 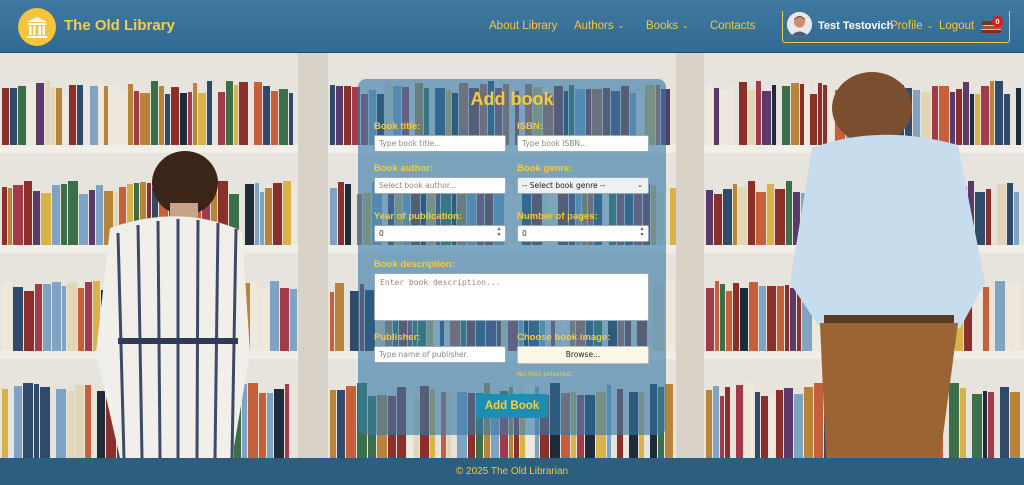 What do you see at coordinates (523, 26) in the screenshot?
I see `nav-about-library: About Library` at bounding box center [523, 26].